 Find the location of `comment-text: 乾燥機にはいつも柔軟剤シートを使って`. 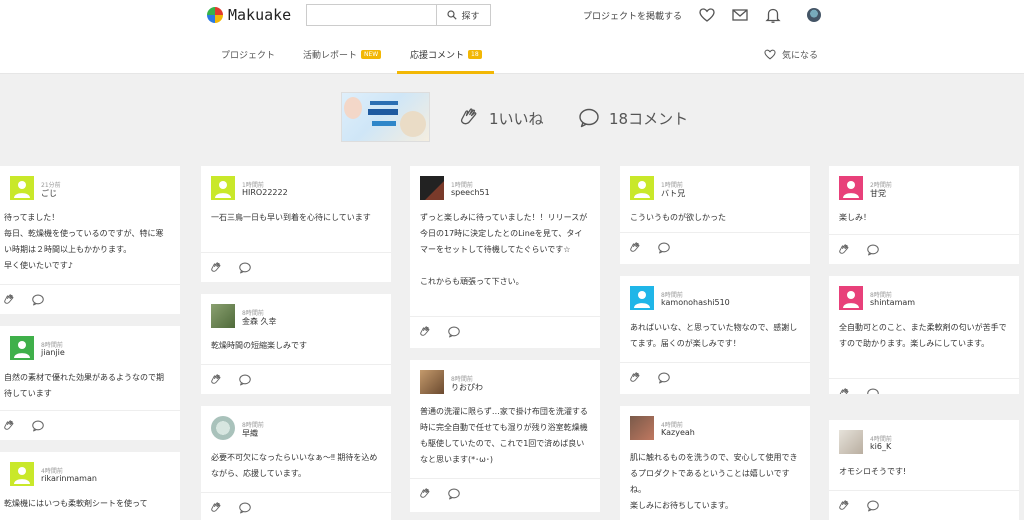

comment-text: 乾燥機にはいつも柔軟剤シートを使って is located at coordinates (76, 503).